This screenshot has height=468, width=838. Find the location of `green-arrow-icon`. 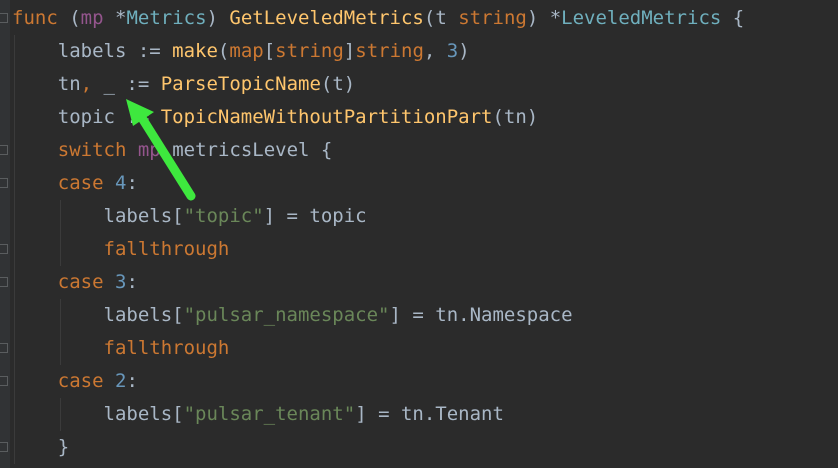

green-arrow-icon is located at coordinates (161, 150).